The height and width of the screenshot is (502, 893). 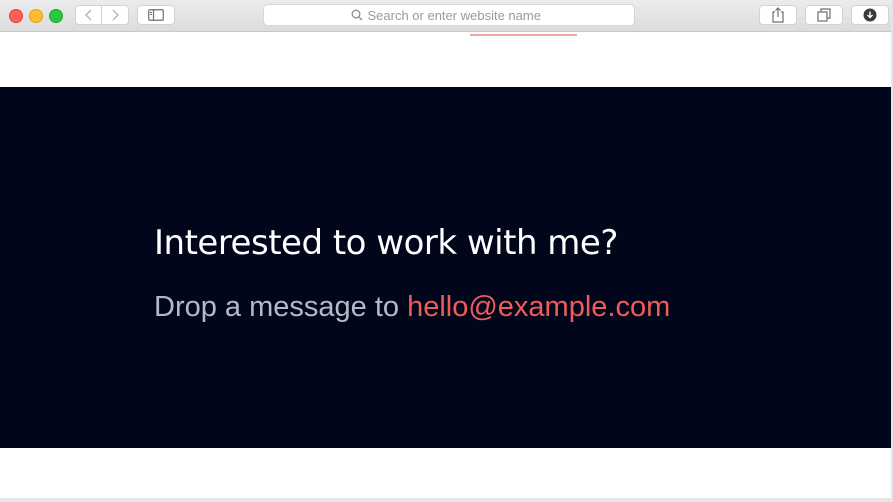 I want to click on back-button, so click(x=88, y=15).